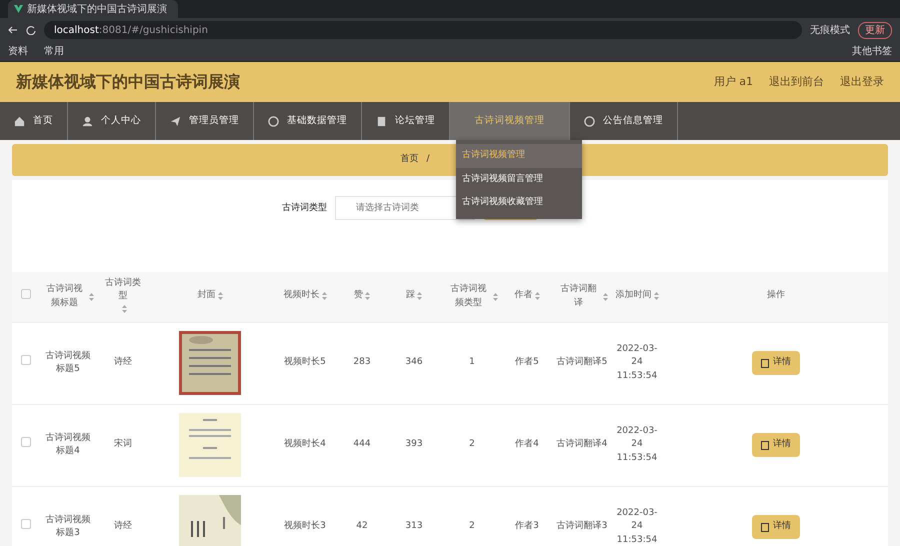 The height and width of the screenshot is (546, 900). What do you see at coordinates (527, 445) in the screenshot?
I see `table-cell: 作者4` at bounding box center [527, 445].